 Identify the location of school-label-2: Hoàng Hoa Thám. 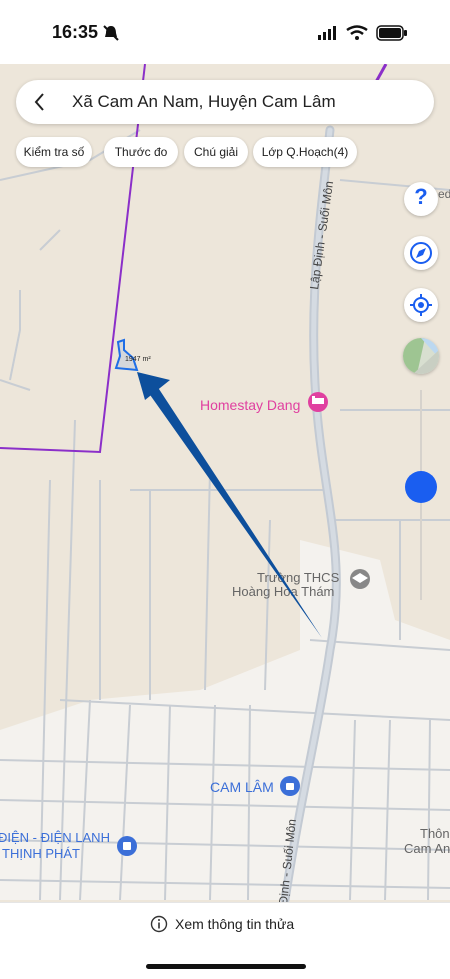
(283, 591).